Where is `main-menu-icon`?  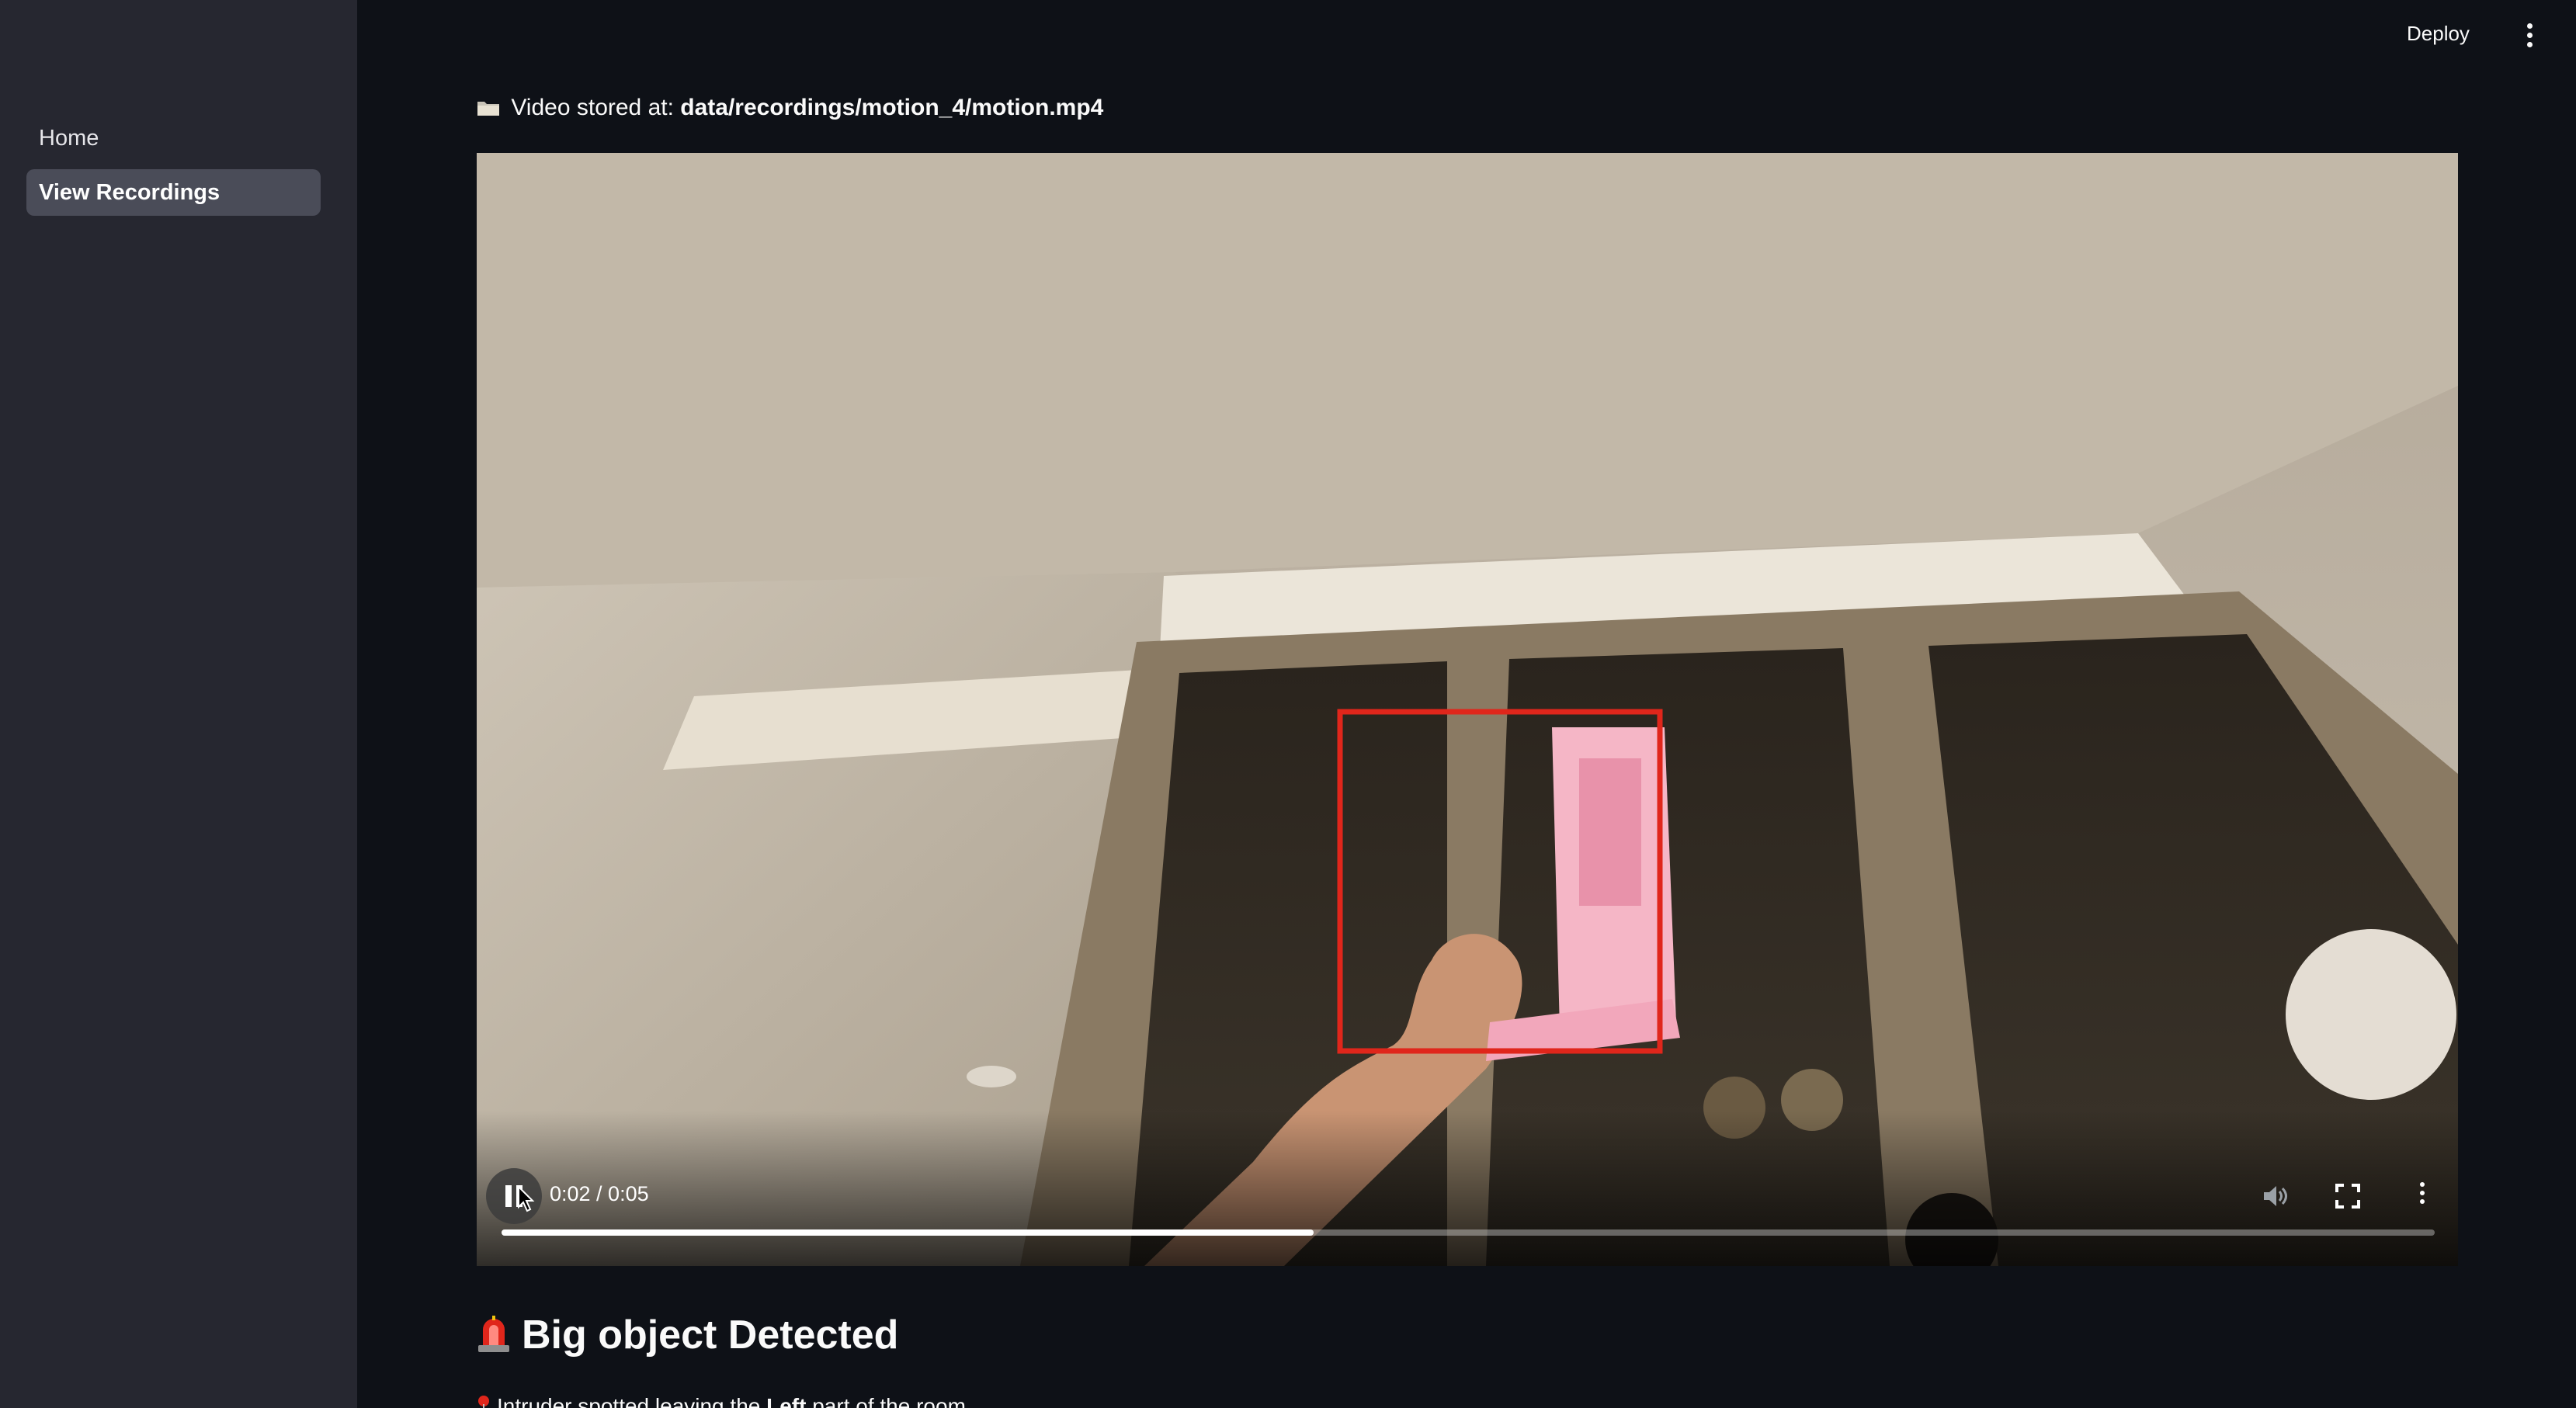
main-menu-icon is located at coordinates (2529, 38).